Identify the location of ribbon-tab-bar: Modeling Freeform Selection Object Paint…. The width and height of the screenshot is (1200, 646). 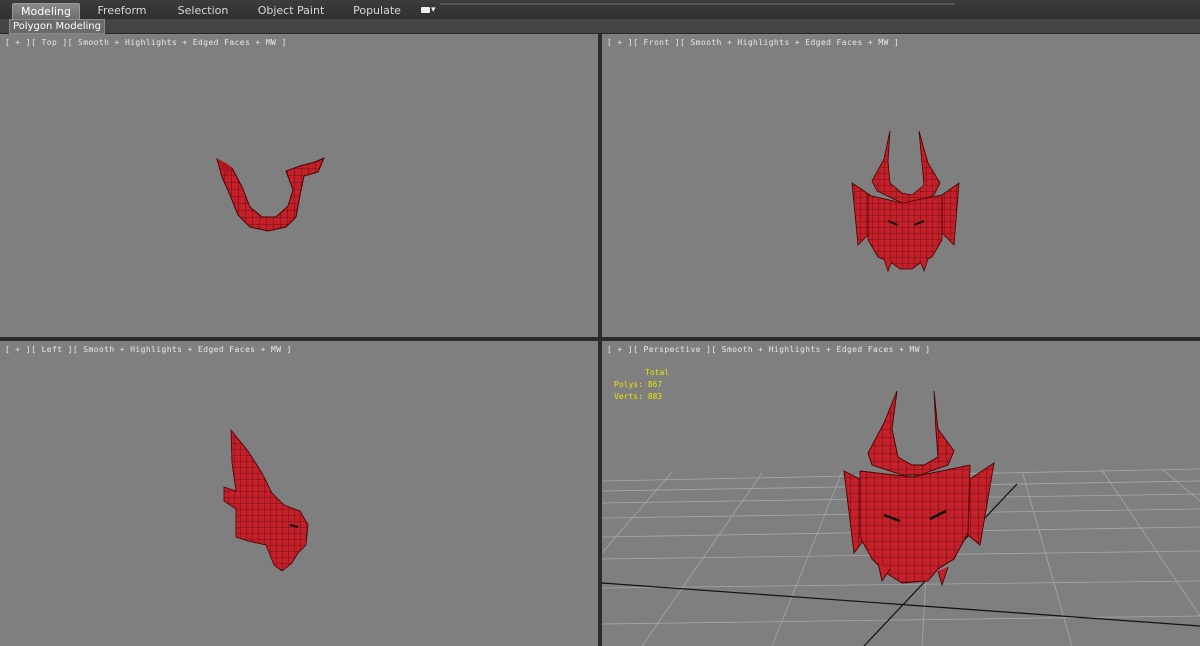
(600, 10).